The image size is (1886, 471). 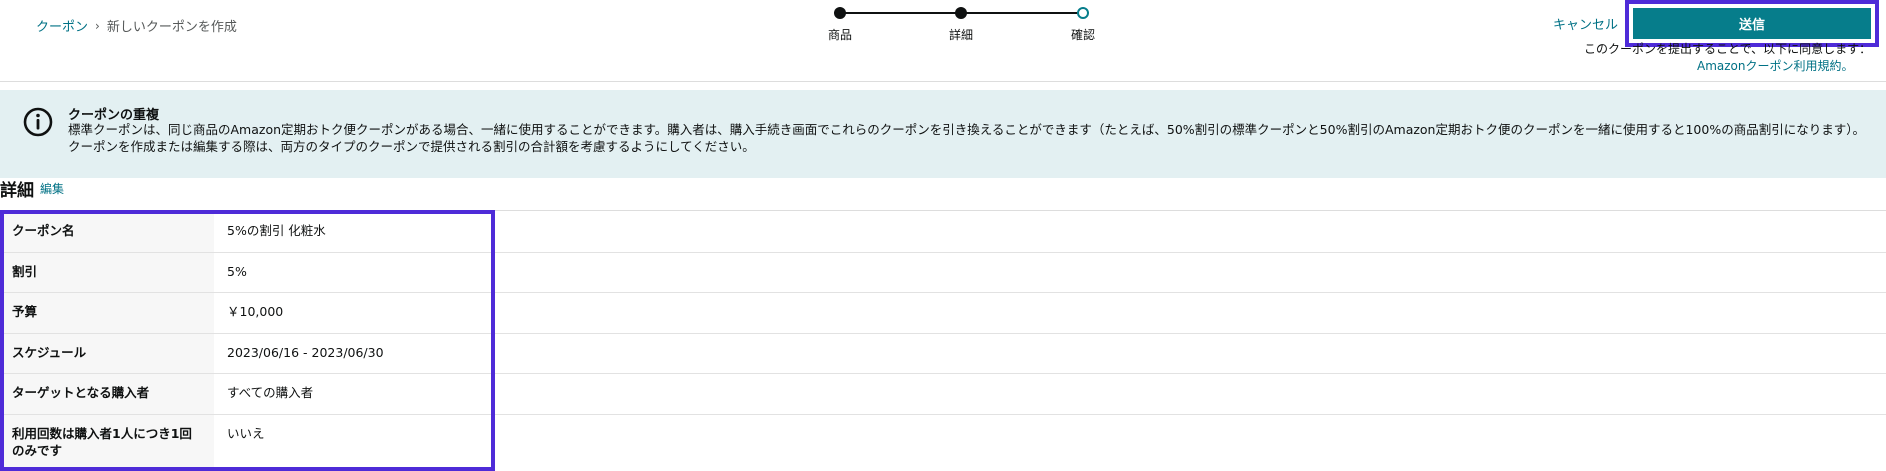 I want to click on row-label-target-customers: ターゲットとなる購入者, so click(x=107, y=394).